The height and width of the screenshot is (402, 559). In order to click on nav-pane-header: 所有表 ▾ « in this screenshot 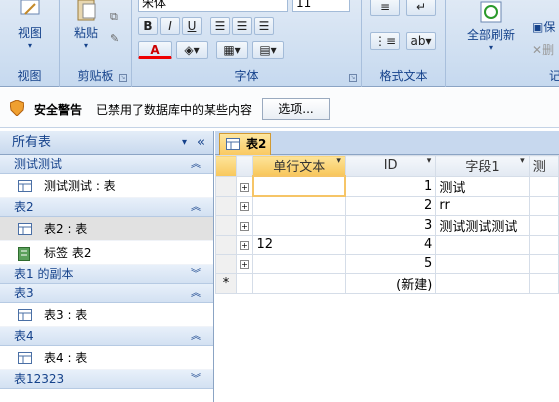, I will do `click(106, 143)`.